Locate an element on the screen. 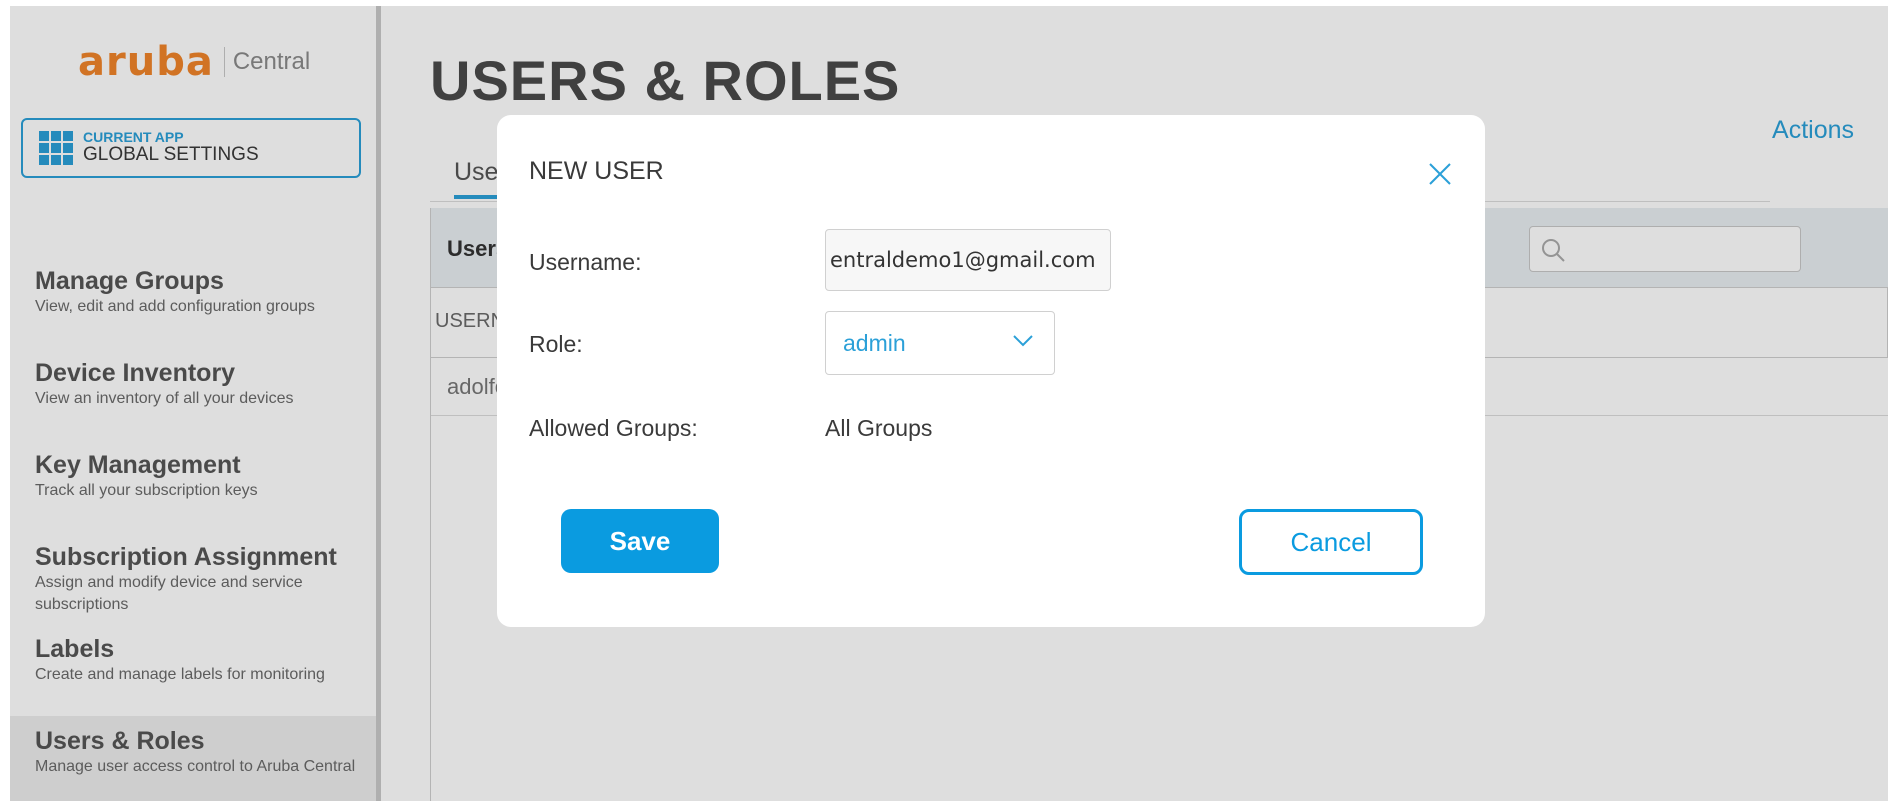  chevron-down-icon is located at coordinates (1023, 343).